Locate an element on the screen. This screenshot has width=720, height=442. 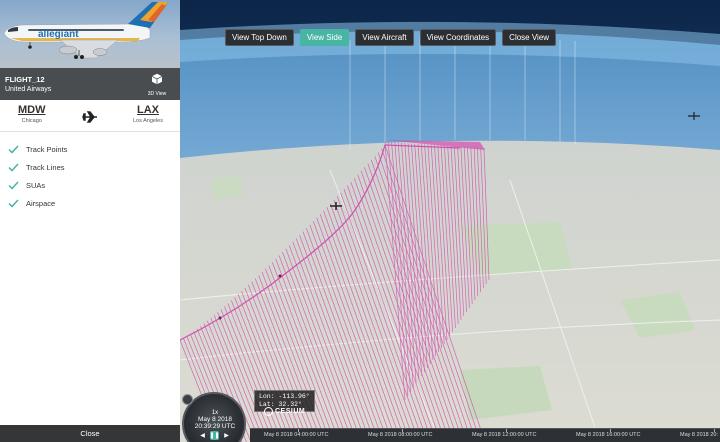
origin-airport: MDW Chicago is located at coordinates (32, 114).